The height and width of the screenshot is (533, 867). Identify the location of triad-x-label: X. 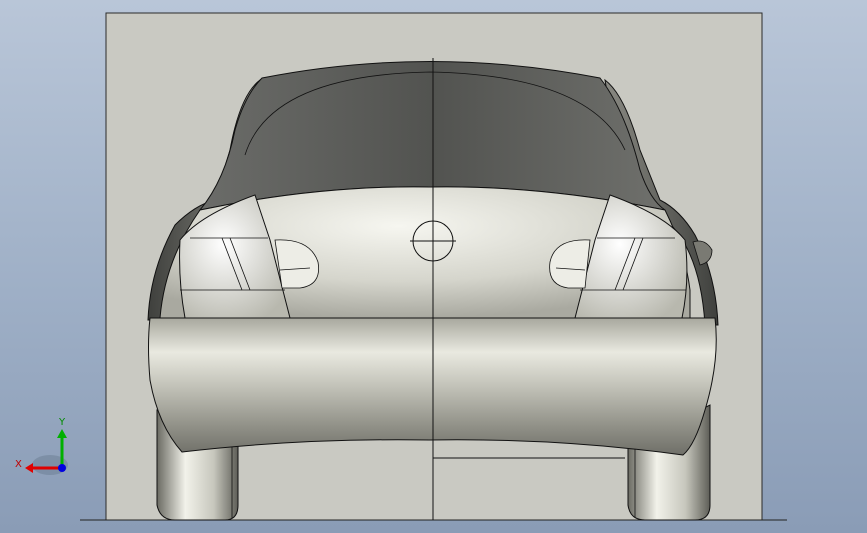
(18, 464).